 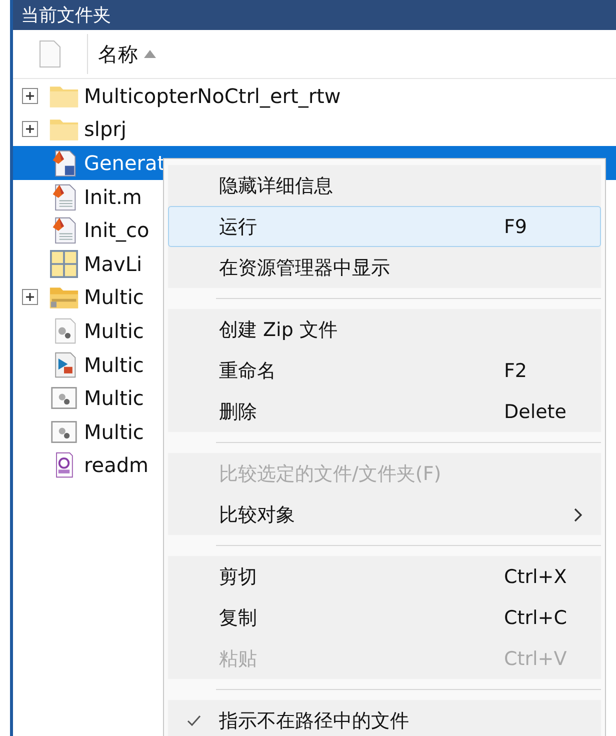 I want to click on file-name: Generat, so click(x=125, y=162).